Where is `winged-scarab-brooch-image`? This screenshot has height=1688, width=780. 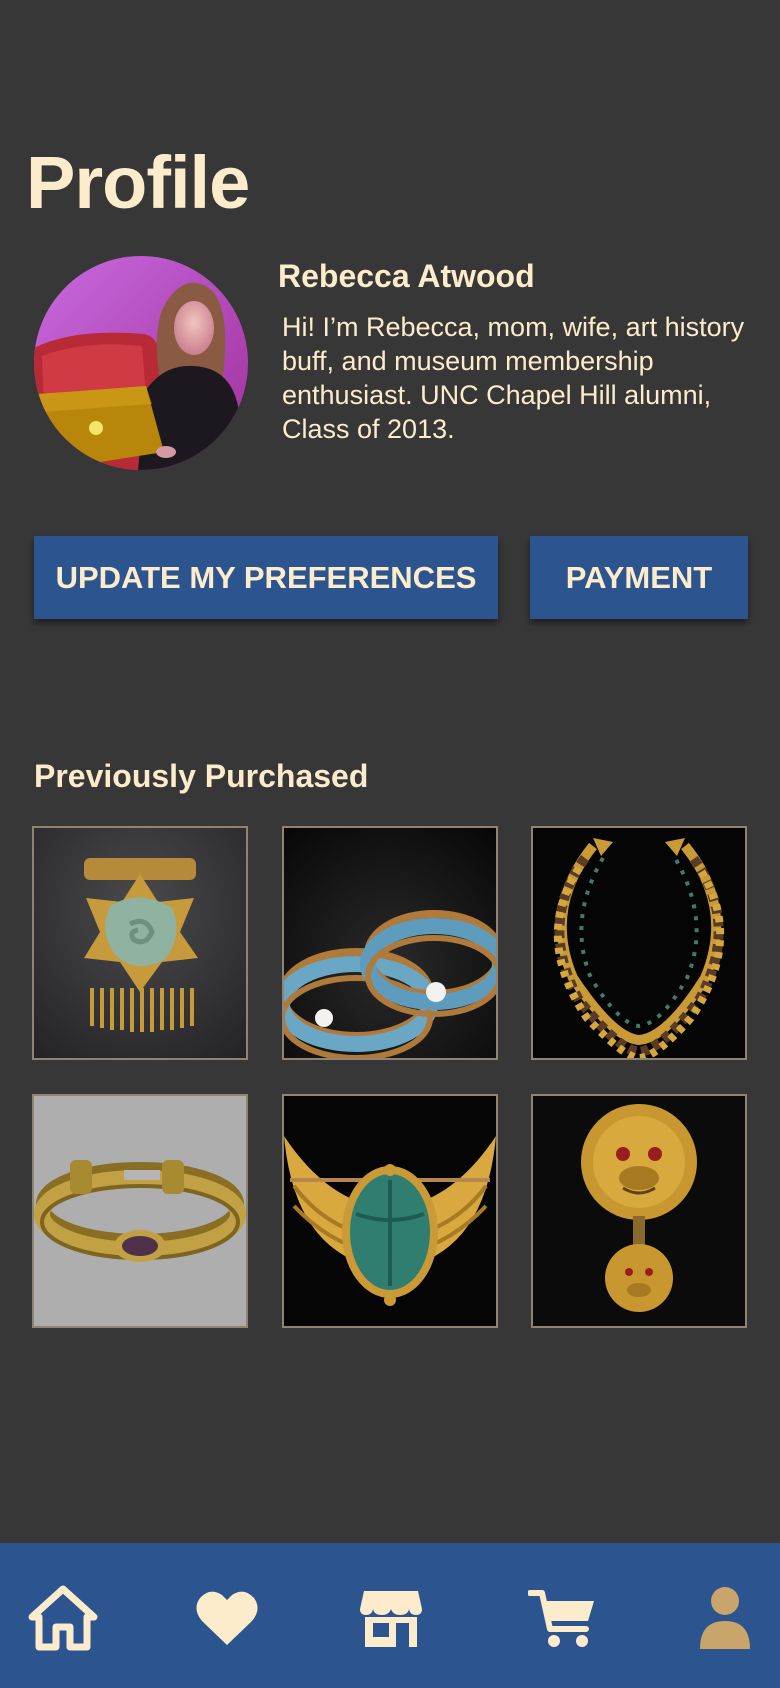
winged-scarab-brooch-image is located at coordinates (390, 1211).